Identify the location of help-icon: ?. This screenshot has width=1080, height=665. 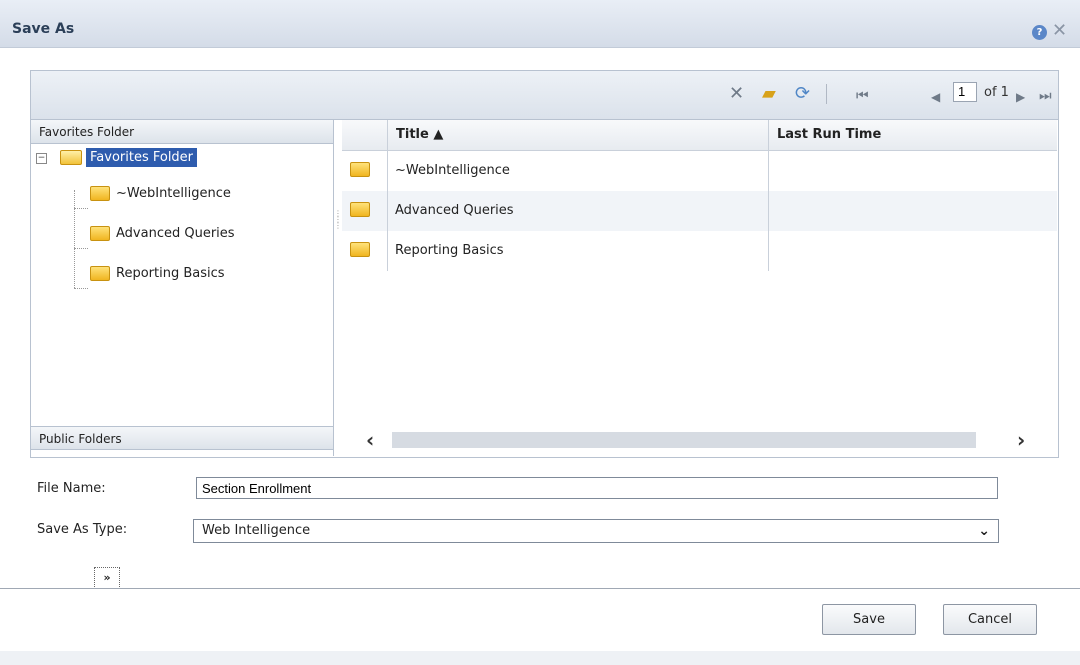
(1039, 32).